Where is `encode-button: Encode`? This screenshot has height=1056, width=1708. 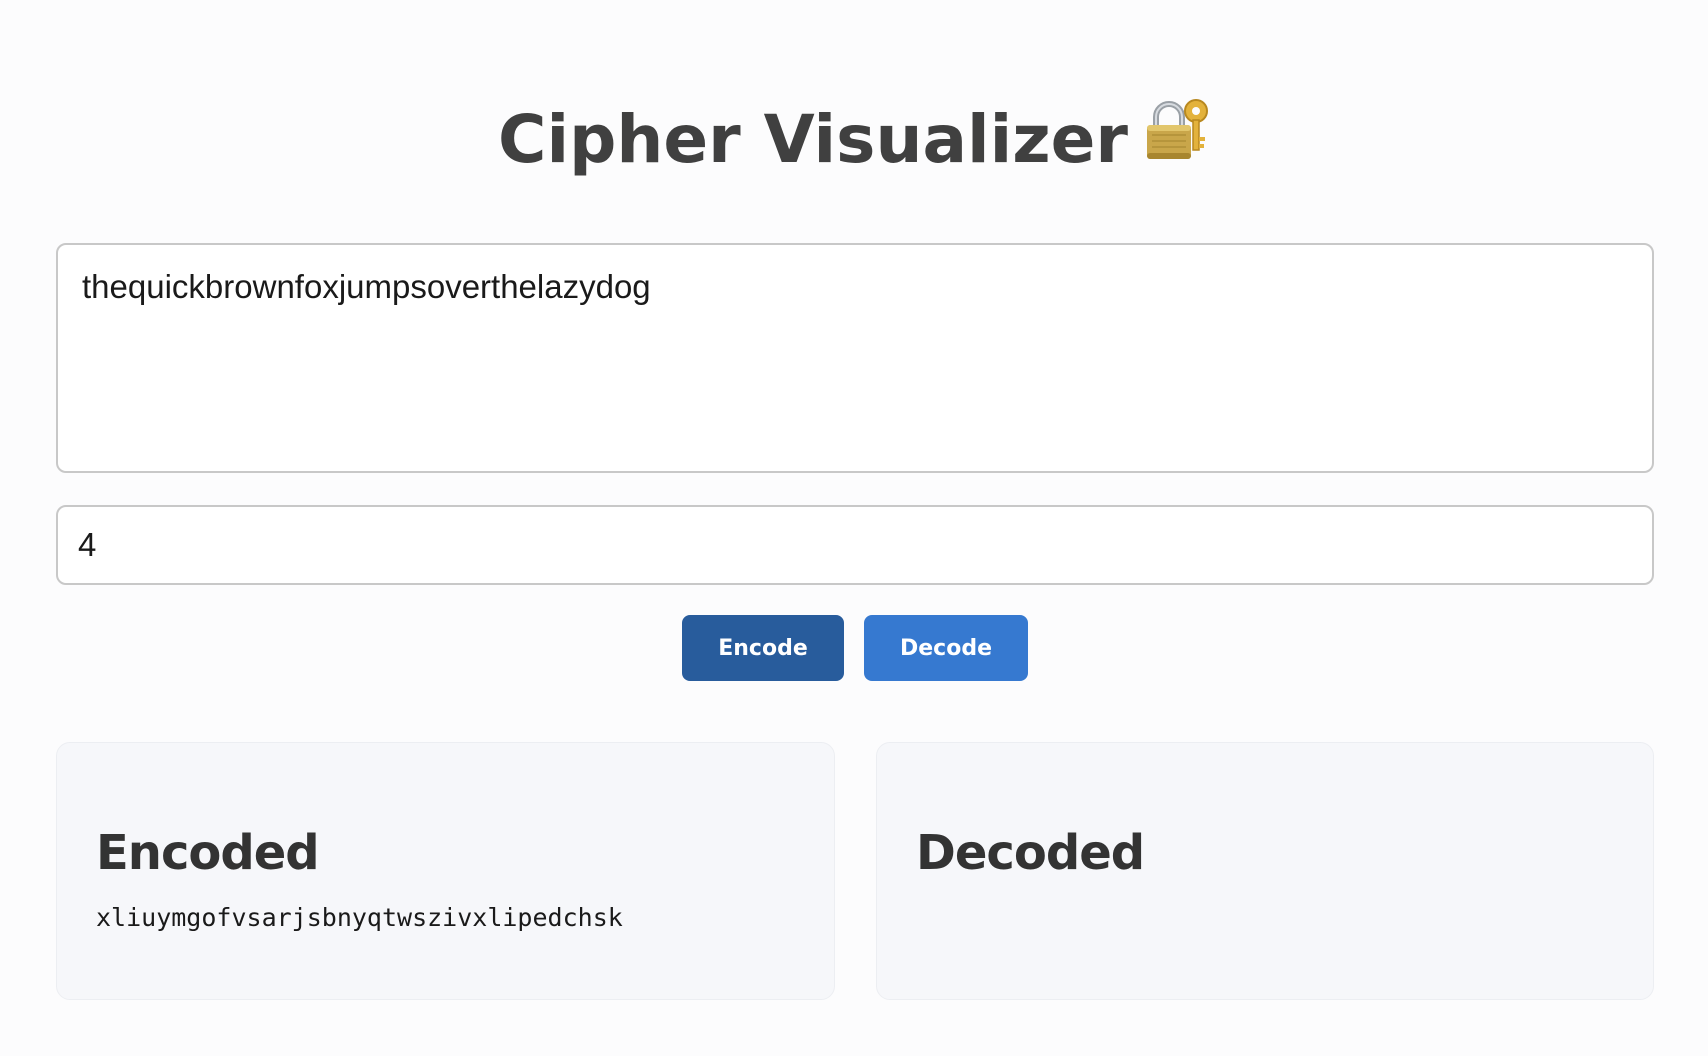
encode-button: Encode is located at coordinates (763, 648).